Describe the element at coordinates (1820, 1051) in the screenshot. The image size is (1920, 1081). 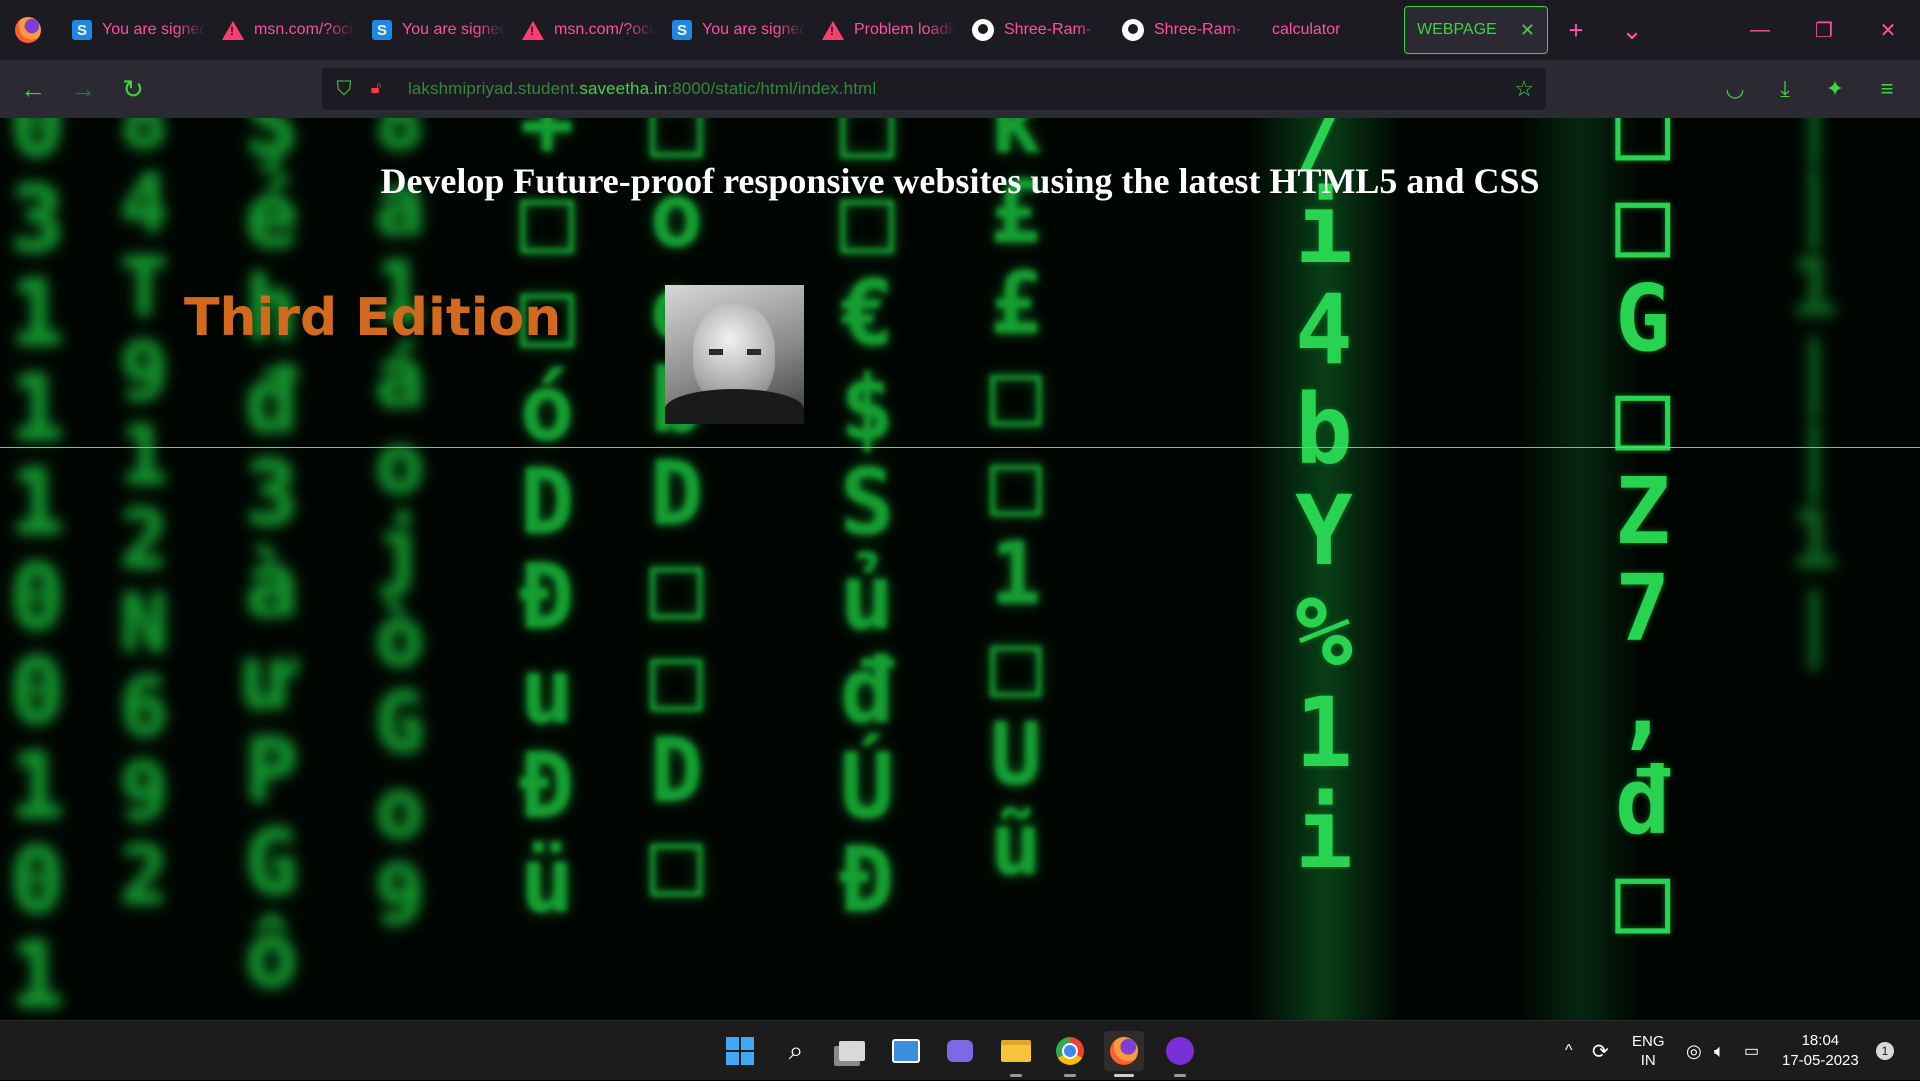
I see `clock: 18:04 17-05-2023` at that location.